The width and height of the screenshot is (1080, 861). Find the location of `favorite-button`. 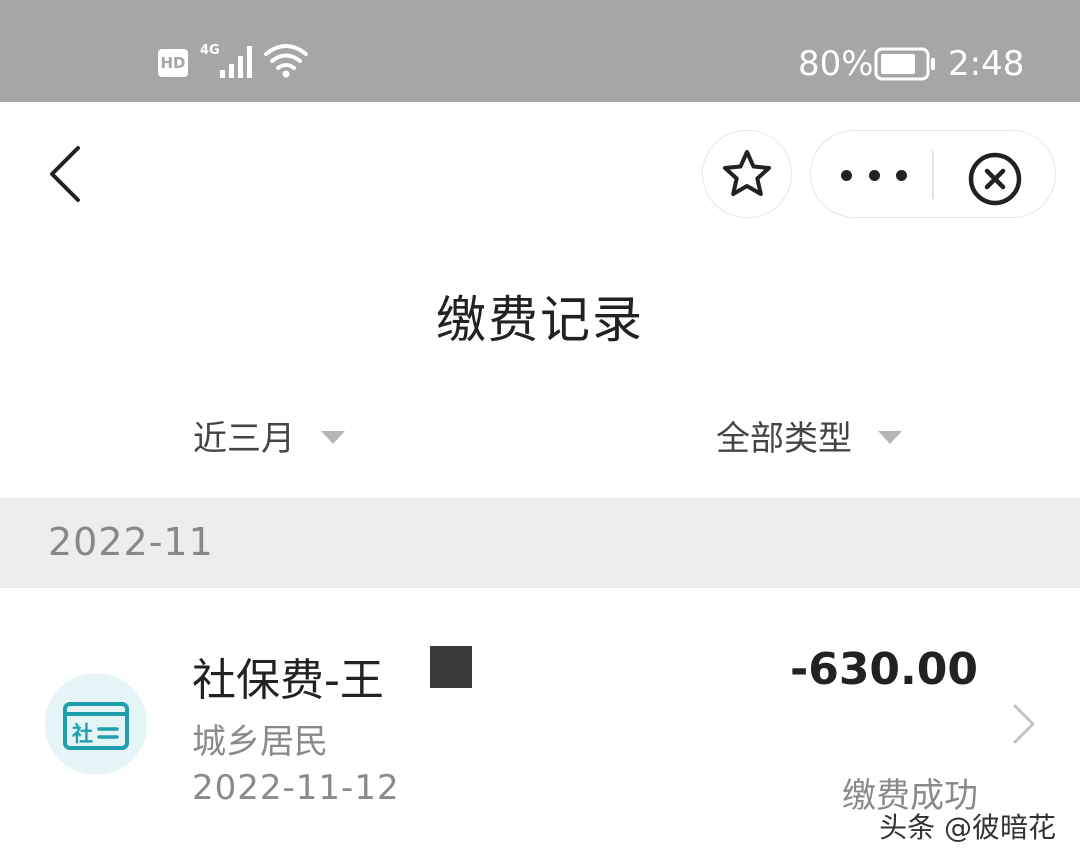

favorite-button is located at coordinates (747, 174).